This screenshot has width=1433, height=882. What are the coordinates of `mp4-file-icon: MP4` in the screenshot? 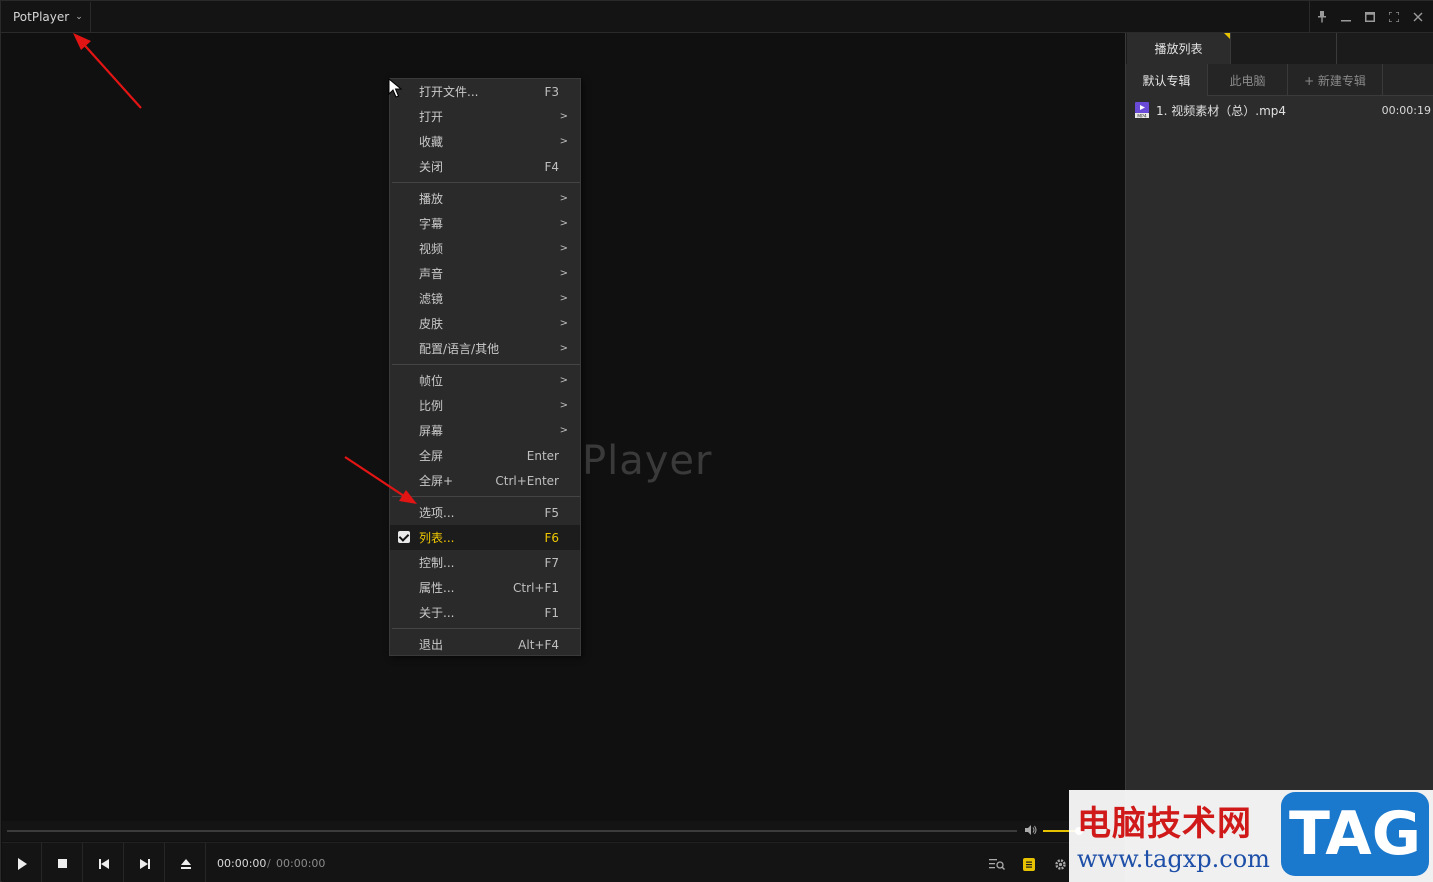 It's located at (1142, 110).